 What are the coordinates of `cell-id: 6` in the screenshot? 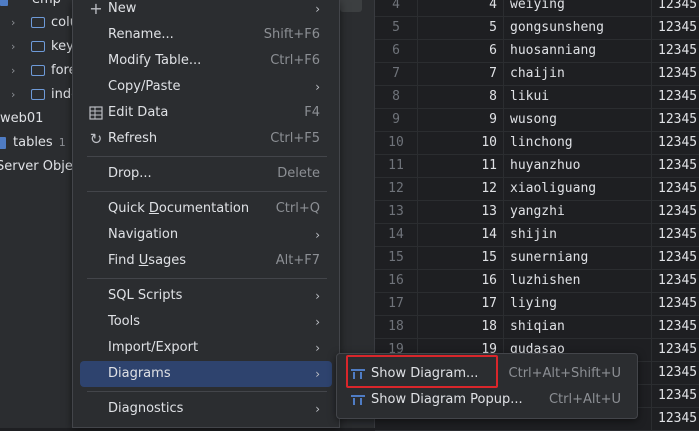 It's located at (460, 50).